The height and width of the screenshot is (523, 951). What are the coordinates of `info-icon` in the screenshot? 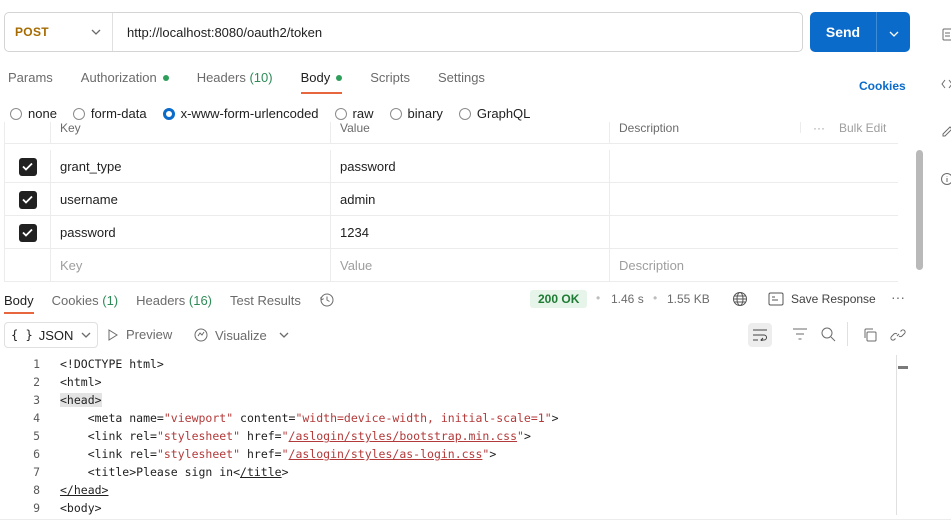 It's located at (945, 179).